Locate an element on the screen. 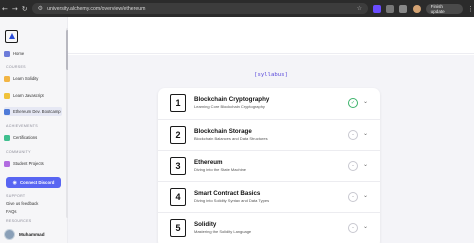 The image size is (474, 243). module-number: 4 is located at coordinates (178, 197).